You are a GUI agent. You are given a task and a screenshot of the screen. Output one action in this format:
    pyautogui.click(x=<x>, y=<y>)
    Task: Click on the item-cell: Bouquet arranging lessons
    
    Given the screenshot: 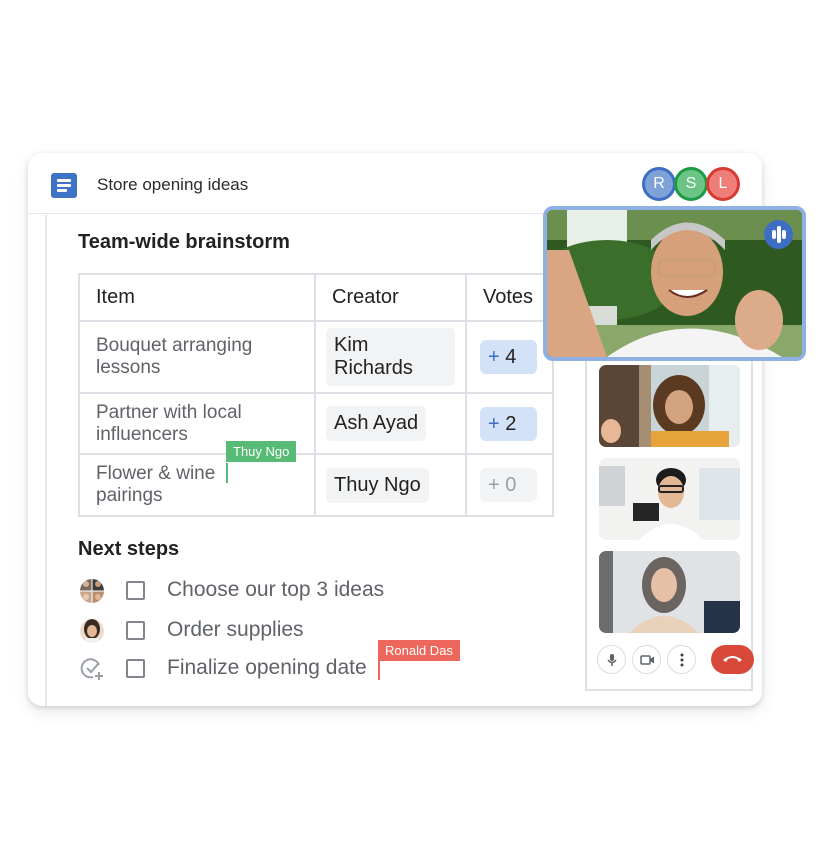 What is the action you would take?
    pyautogui.click(x=197, y=357)
    